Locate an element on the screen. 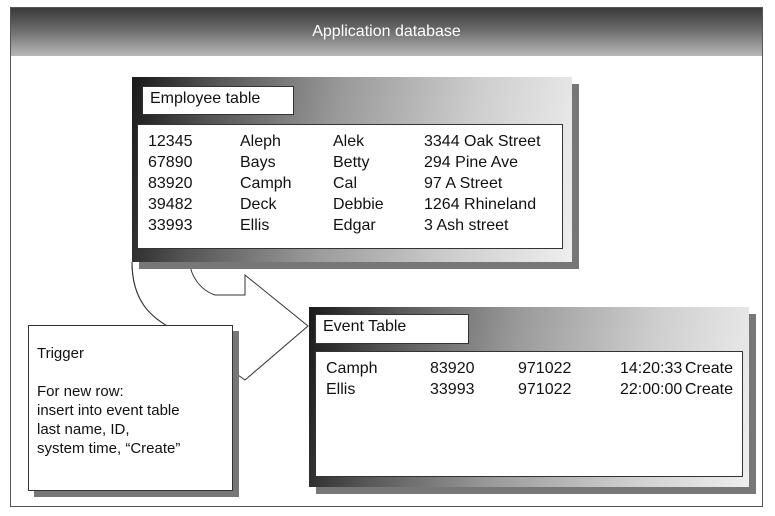  table-cell: 97 A Street is located at coordinates (463, 183).